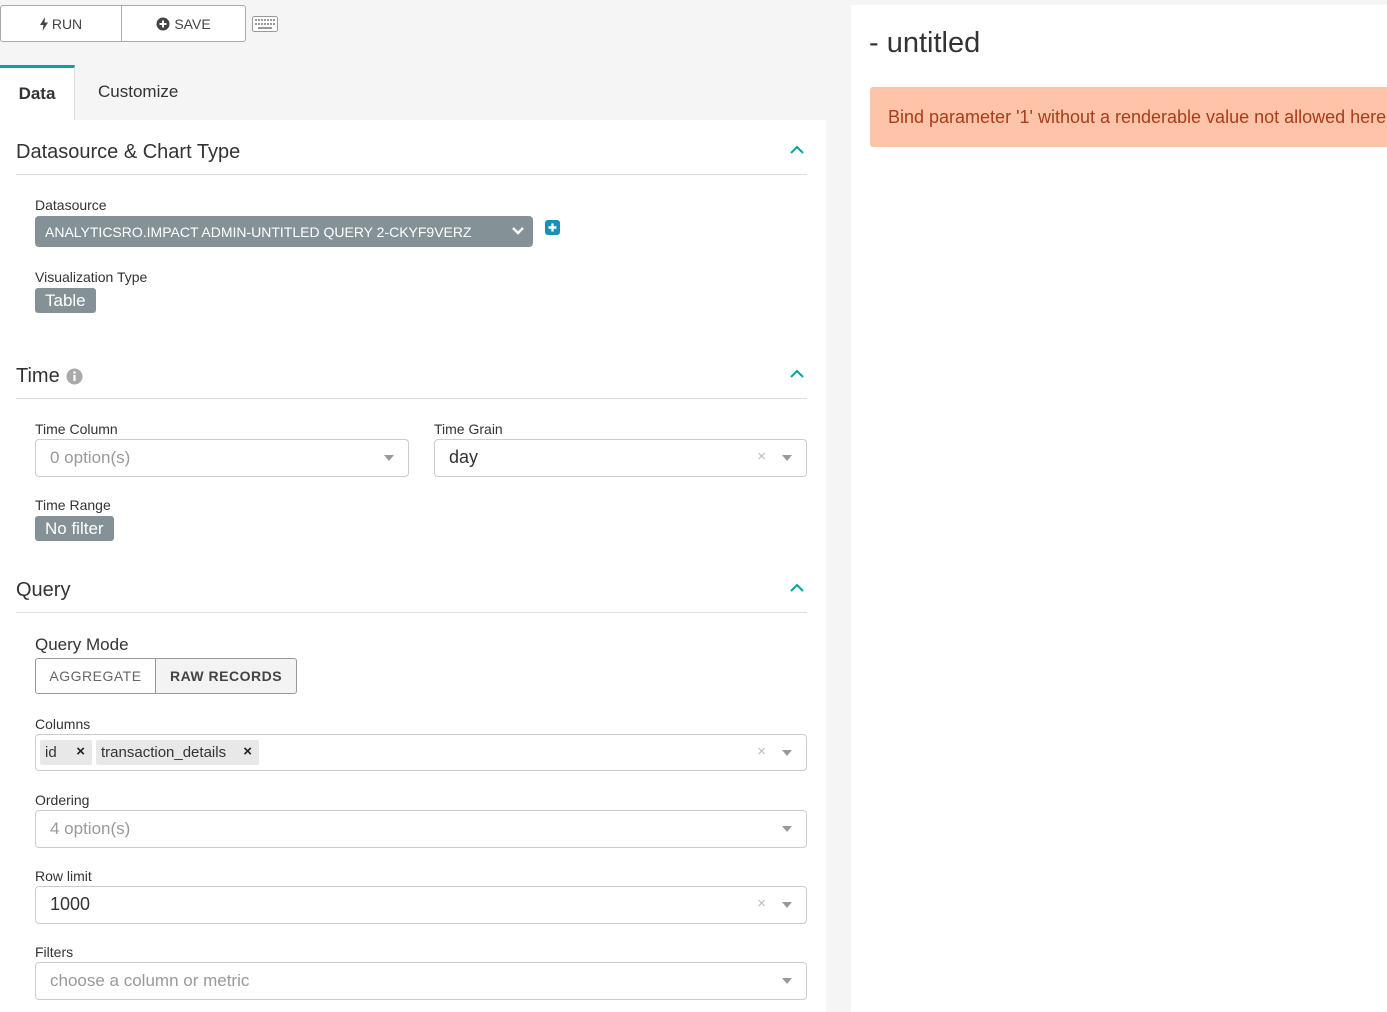 The image size is (1387, 1012). Describe the element at coordinates (164, 752) in the screenshot. I see `column-chip-label: transaction_details` at that location.